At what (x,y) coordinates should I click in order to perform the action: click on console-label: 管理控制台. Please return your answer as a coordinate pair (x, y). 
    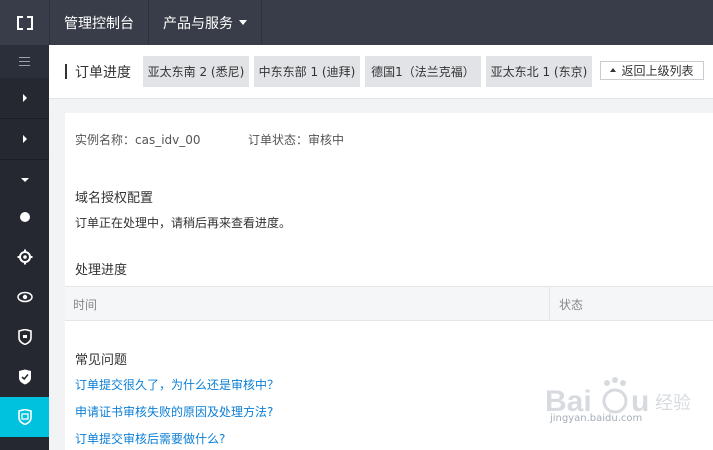
    Looking at the image, I should click on (99, 23).